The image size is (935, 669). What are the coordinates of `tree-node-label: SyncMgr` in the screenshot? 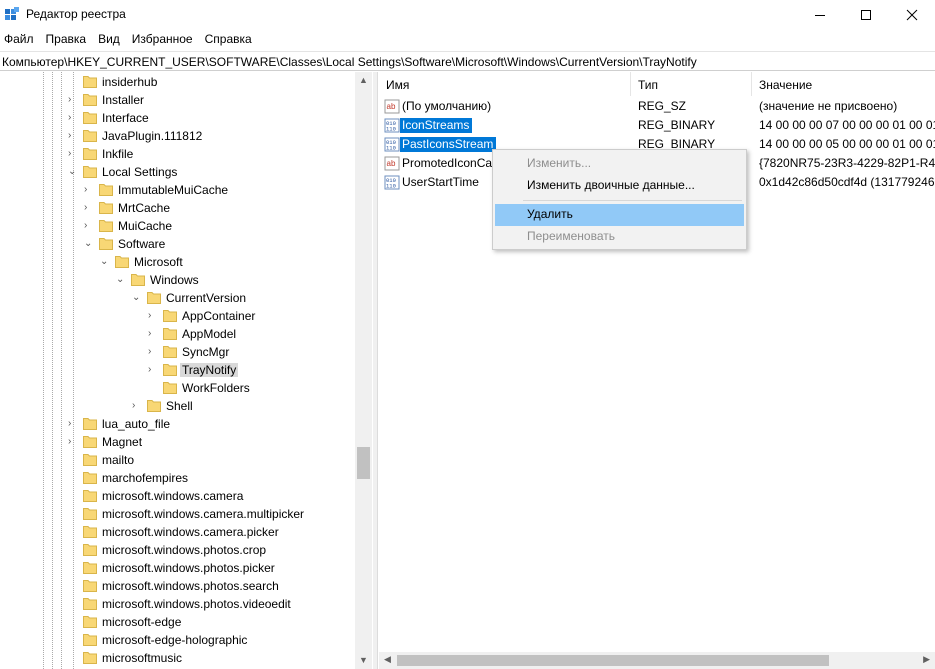 It's located at (206, 352).